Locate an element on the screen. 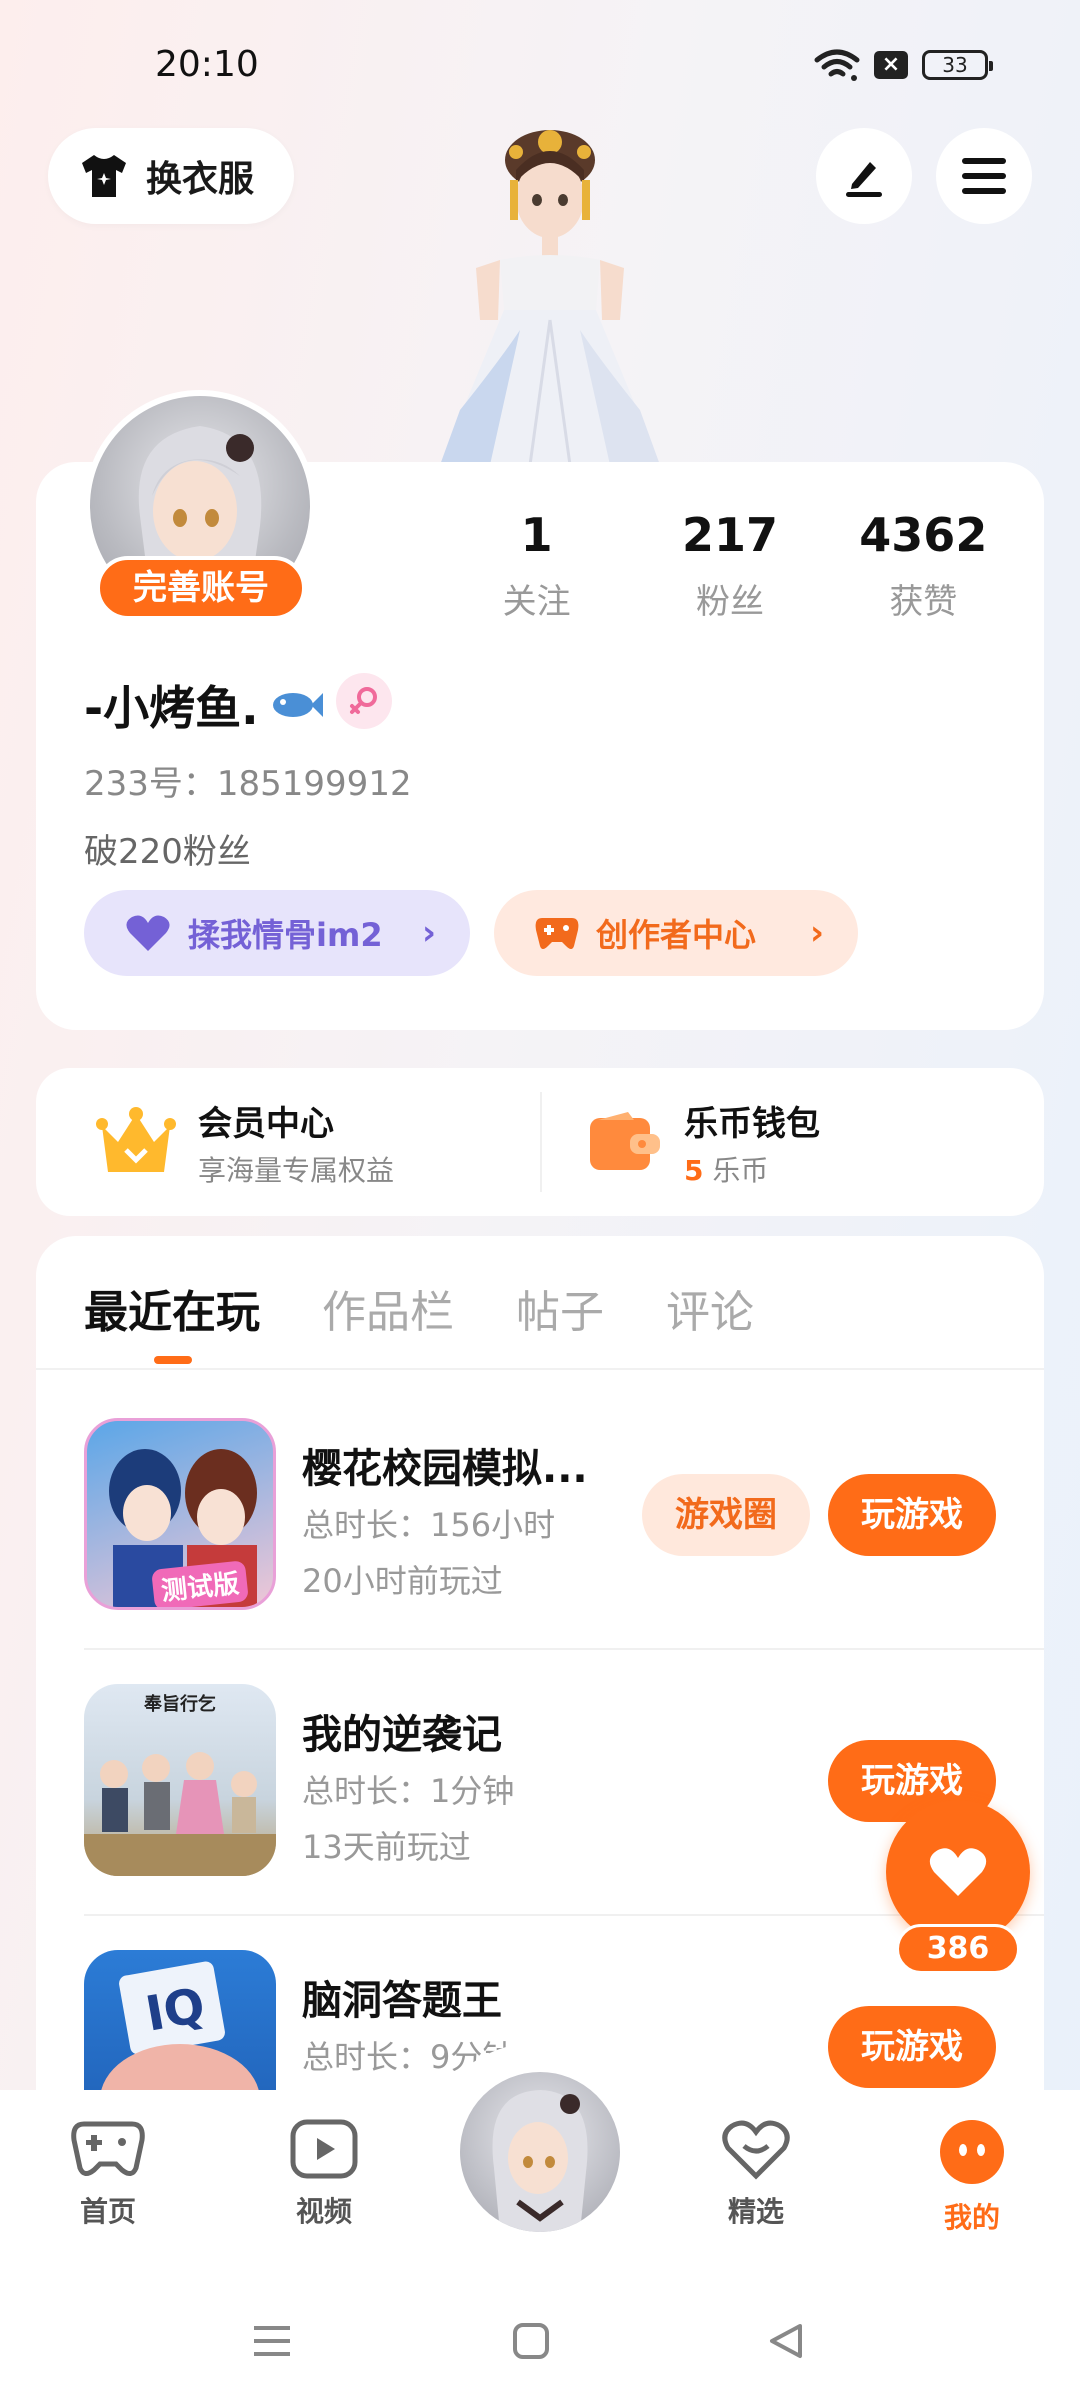 This screenshot has height=2400, width=1080. back-icon is located at coordinates (785, 2341).